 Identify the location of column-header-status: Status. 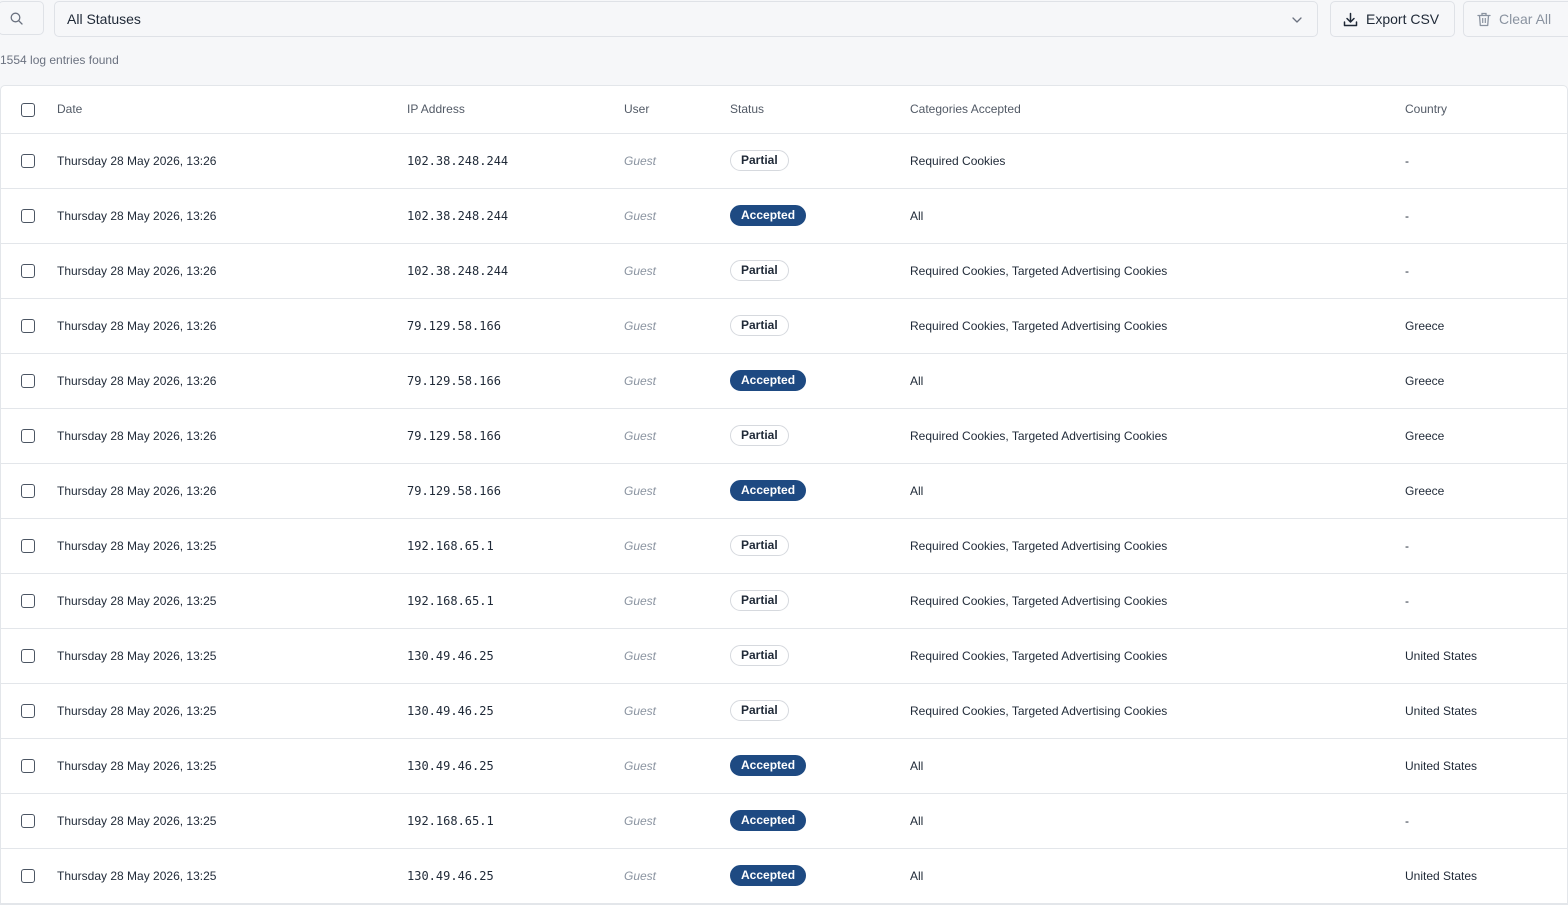
(820, 110).